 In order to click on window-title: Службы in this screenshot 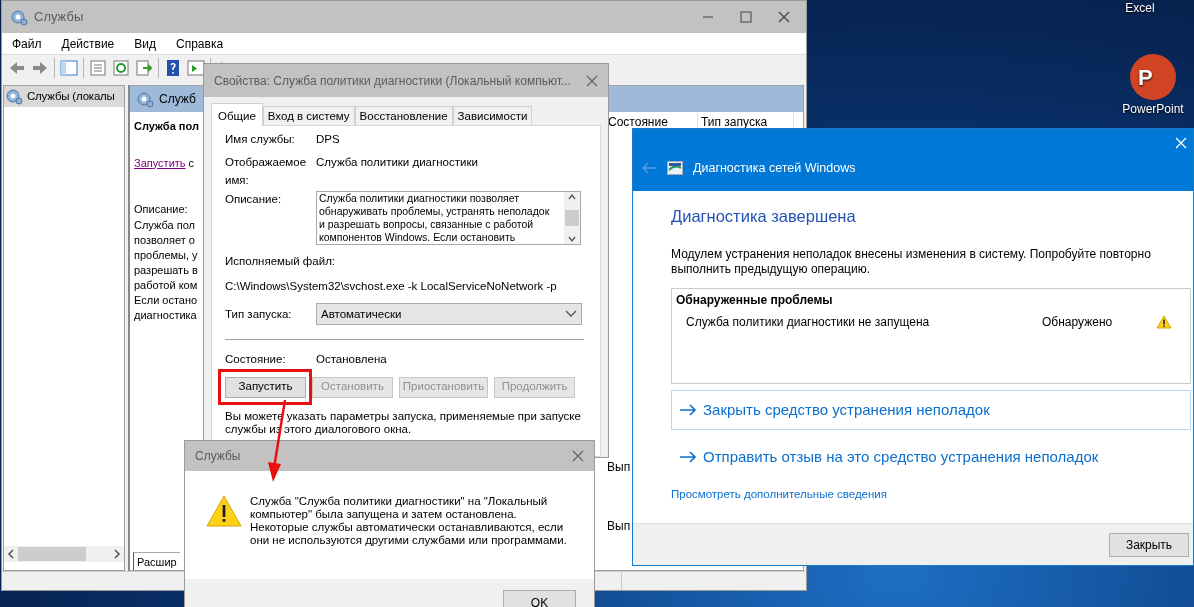, I will do `click(59, 17)`.